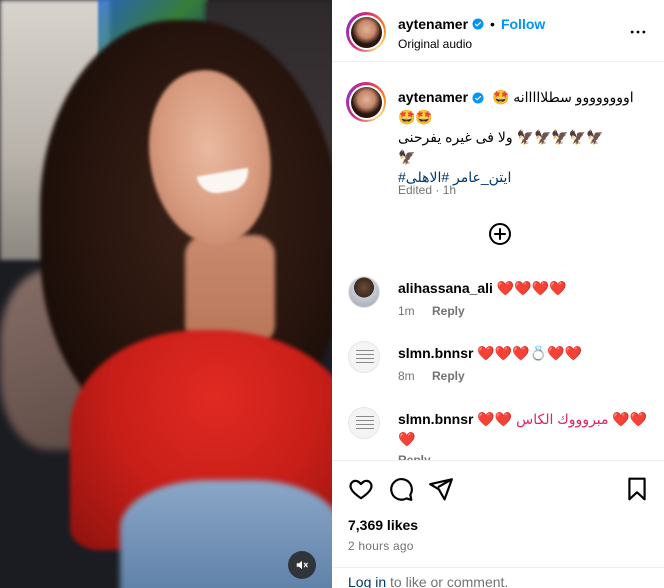  What do you see at coordinates (381, 546) in the screenshot?
I see `post-time: 2 hours ago` at bounding box center [381, 546].